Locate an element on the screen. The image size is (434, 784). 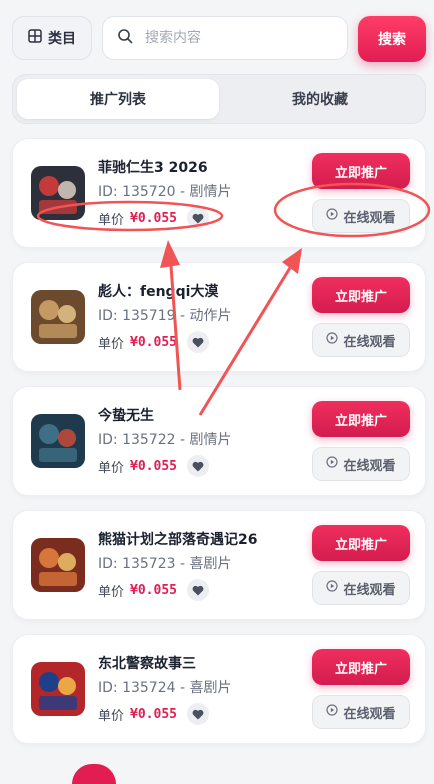
movie-title: 熊猫计划之部落奇遇记26 is located at coordinates (177, 539).